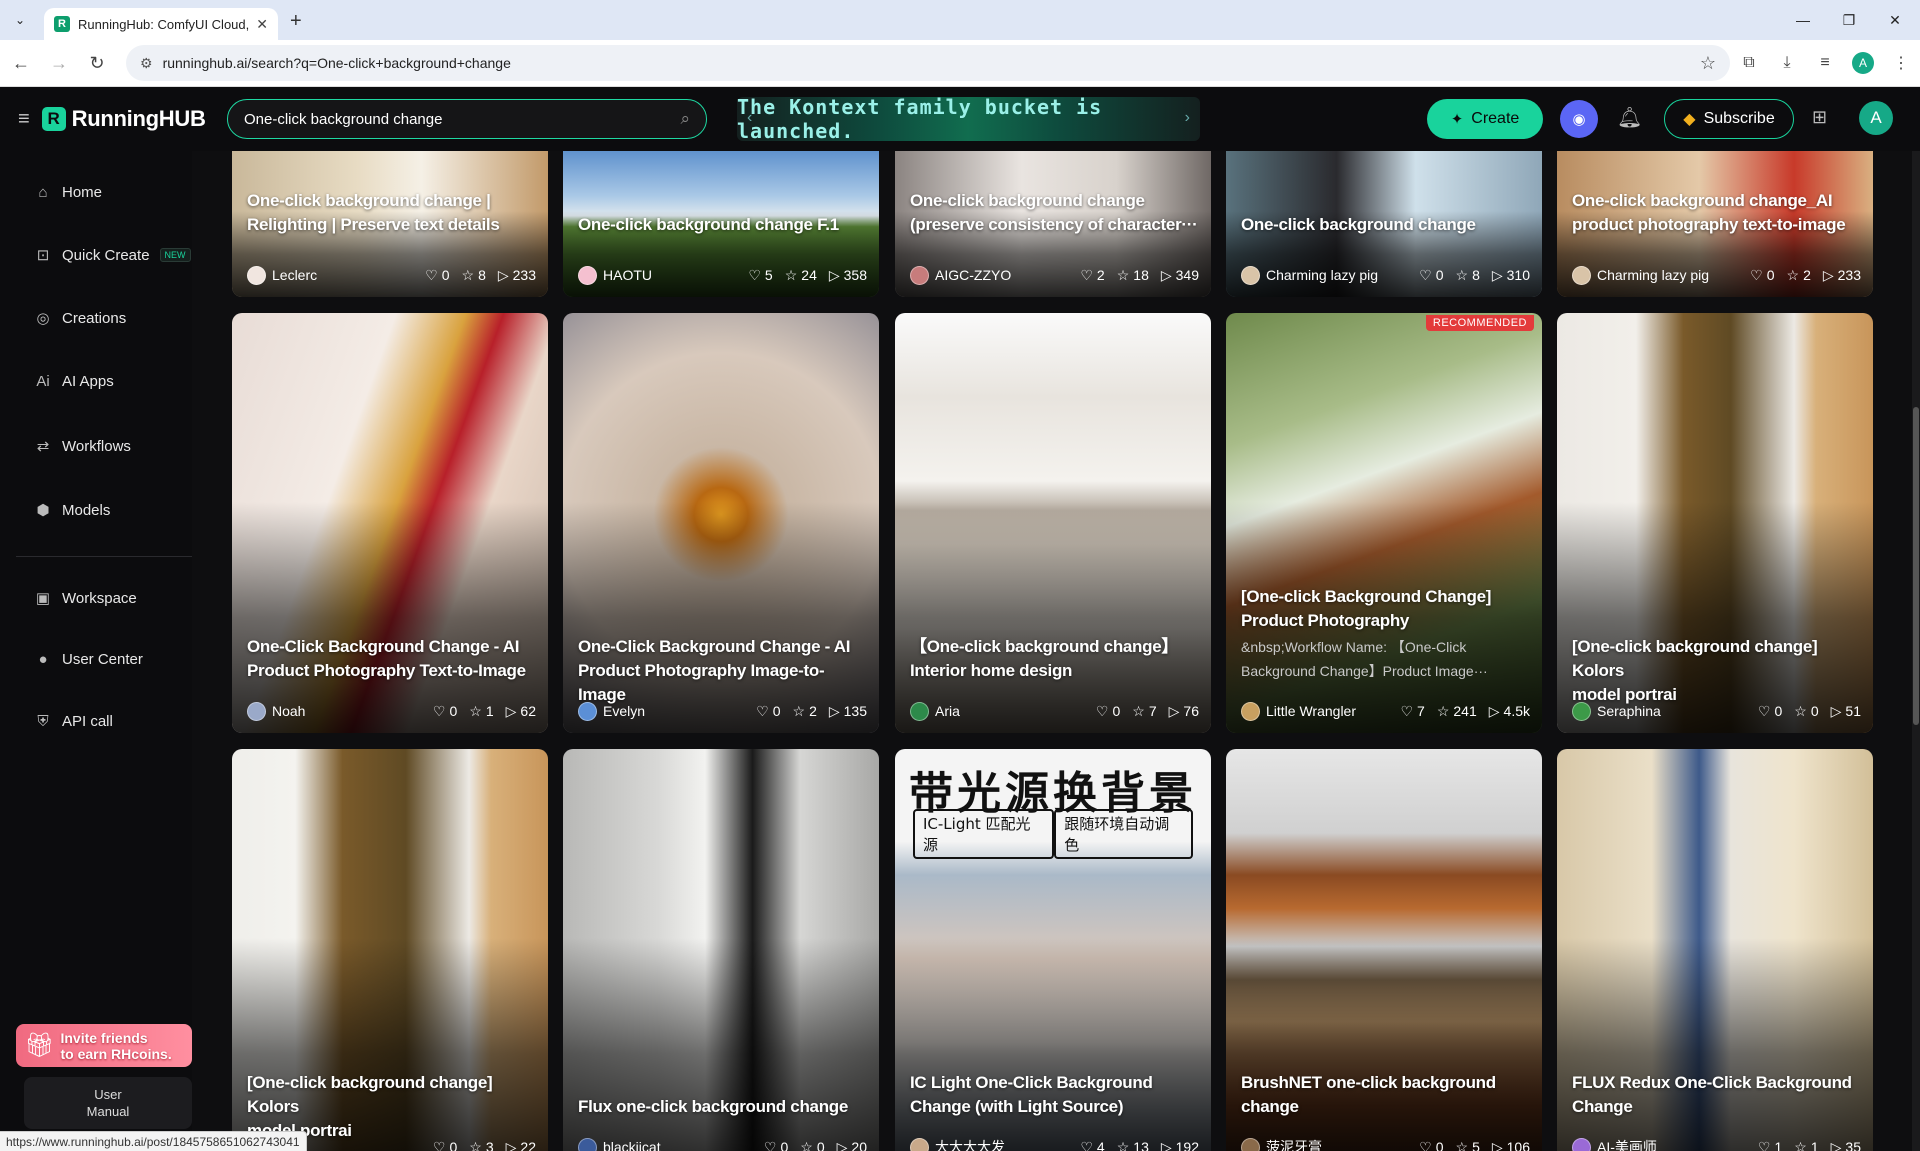 The image size is (1920, 1151). What do you see at coordinates (1803, 20) in the screenshot?
I see `minimize-icon: —` at bounding box center [1803, 20].